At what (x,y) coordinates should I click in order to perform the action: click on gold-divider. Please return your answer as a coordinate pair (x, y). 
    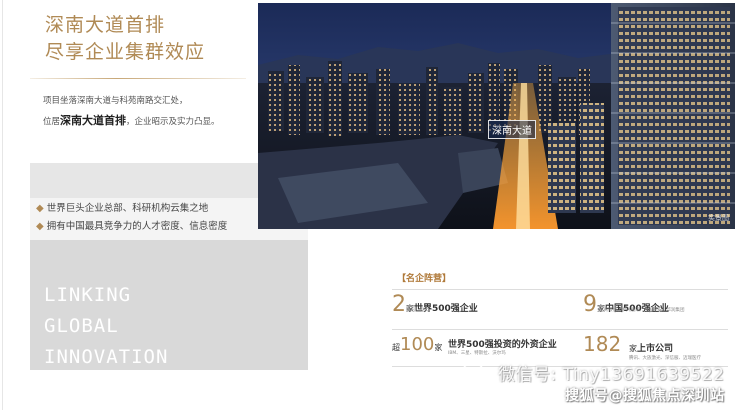
    Looking at the image, I should click on (138, 78).